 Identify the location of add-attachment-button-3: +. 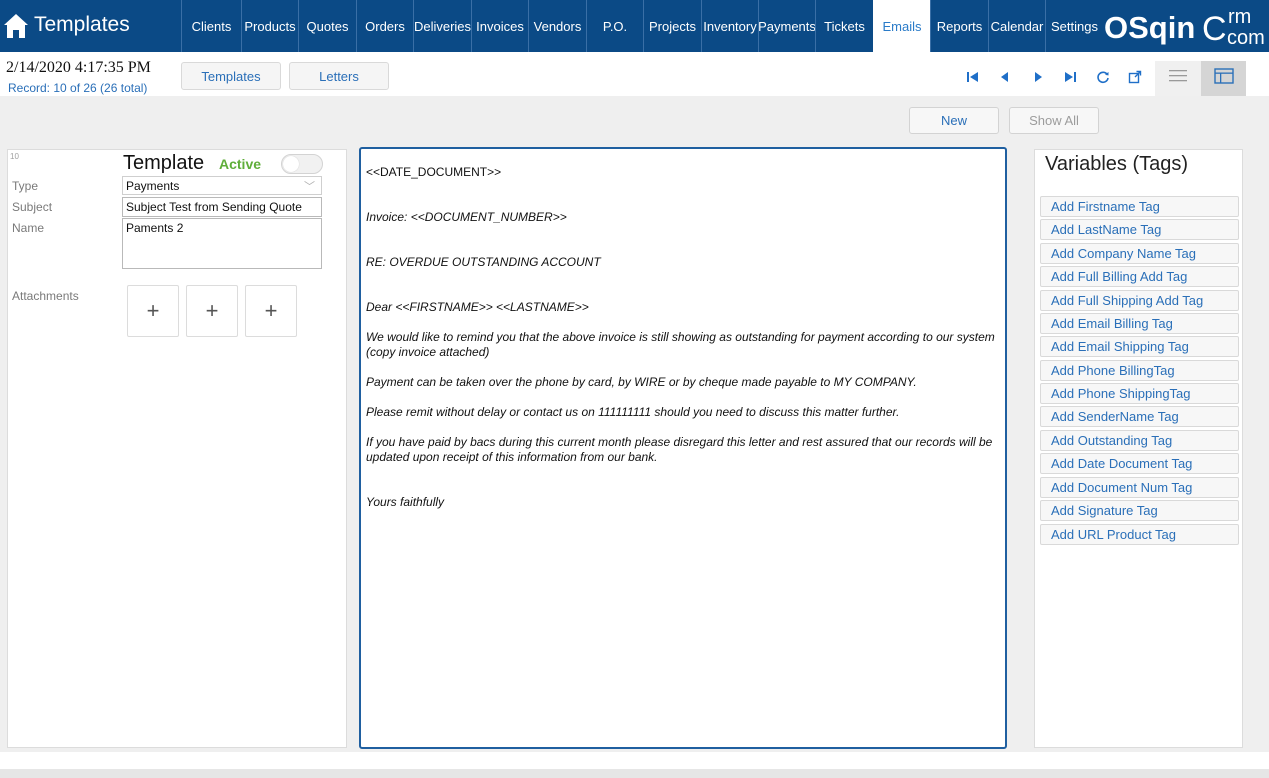
(271, 311).